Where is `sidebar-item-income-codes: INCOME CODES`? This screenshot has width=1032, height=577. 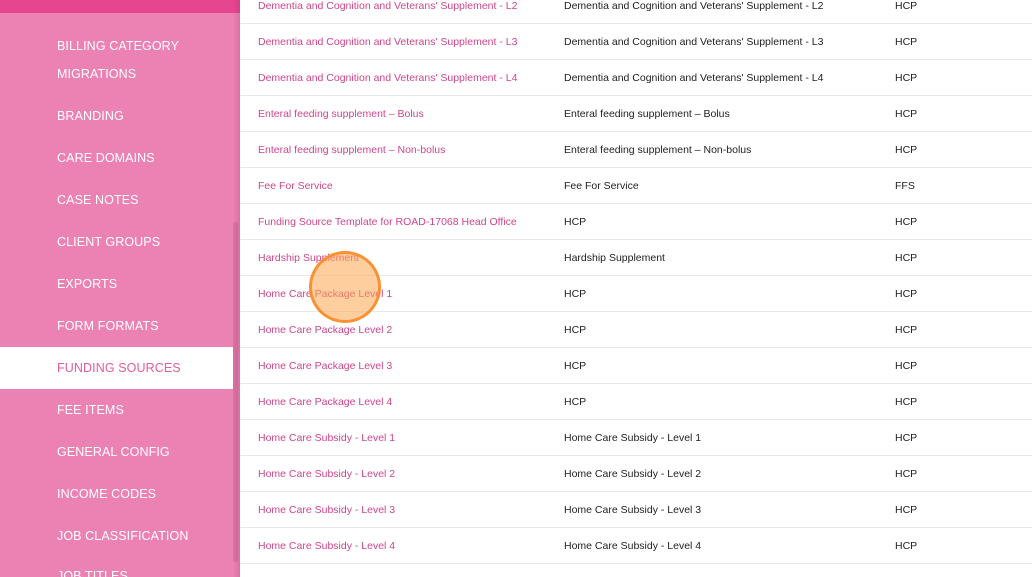
sidebar-item-income-codes: INCOME CODES is located at coordinates (116, 494).